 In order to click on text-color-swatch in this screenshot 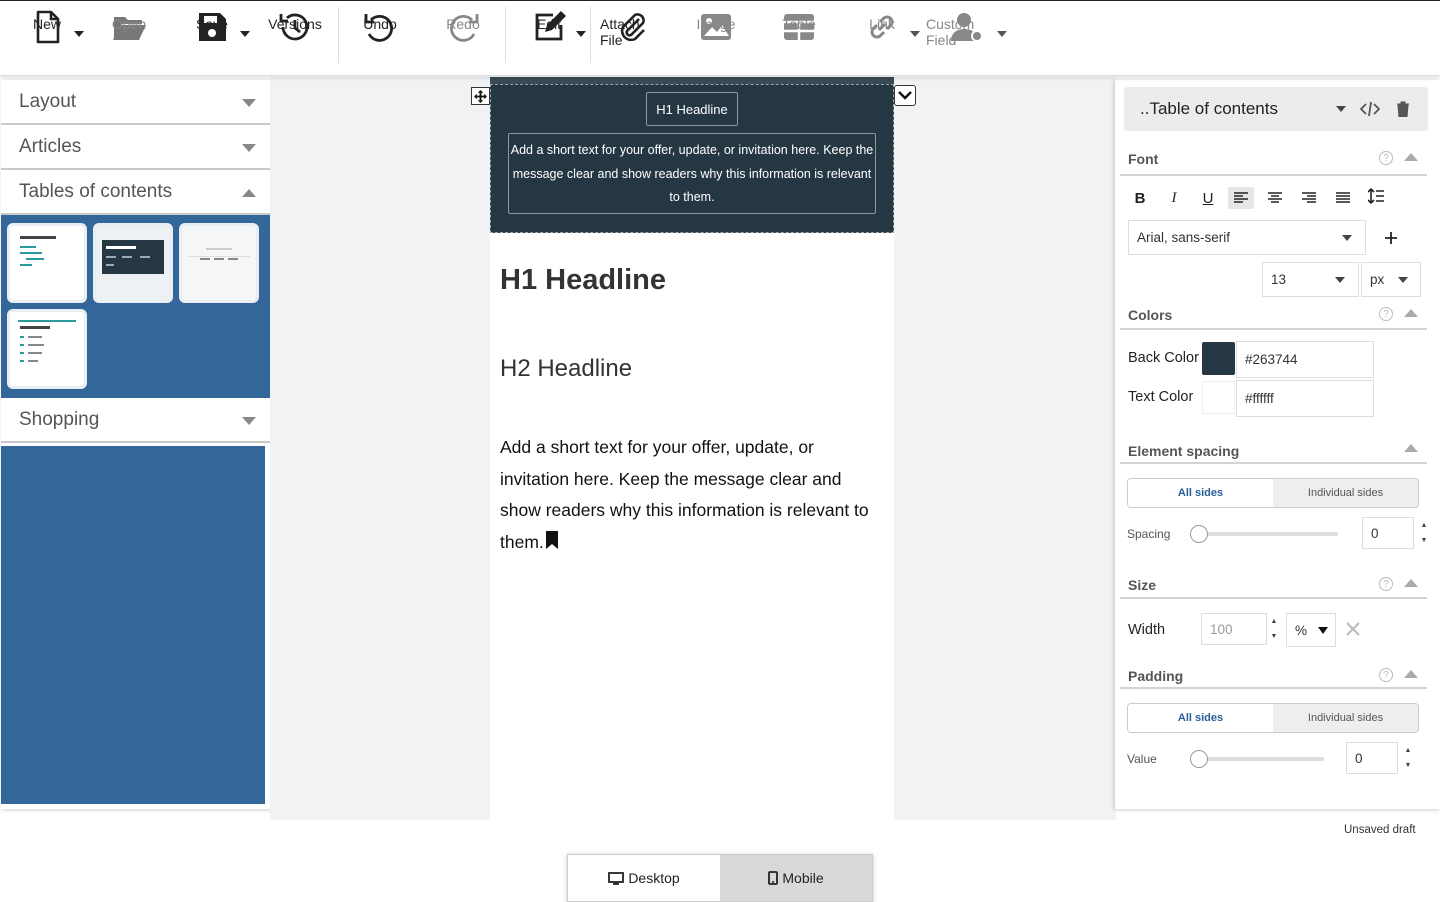, I will do `click(1218, 397)`.